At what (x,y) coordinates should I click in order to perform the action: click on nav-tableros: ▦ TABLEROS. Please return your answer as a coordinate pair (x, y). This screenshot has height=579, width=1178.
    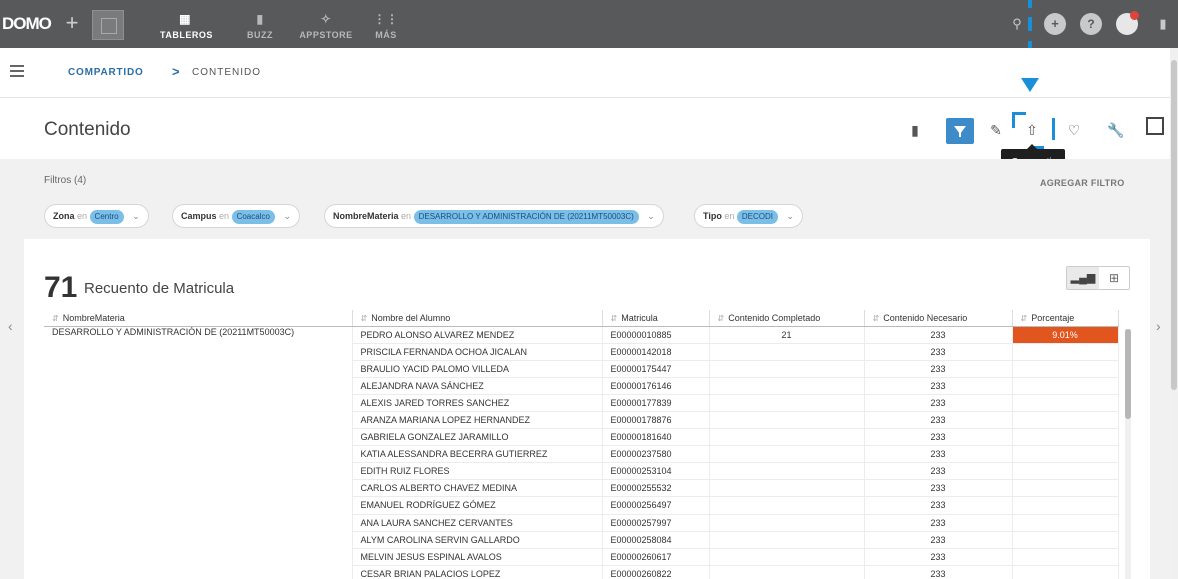
    Looking at the image, I should click on (186, 24).